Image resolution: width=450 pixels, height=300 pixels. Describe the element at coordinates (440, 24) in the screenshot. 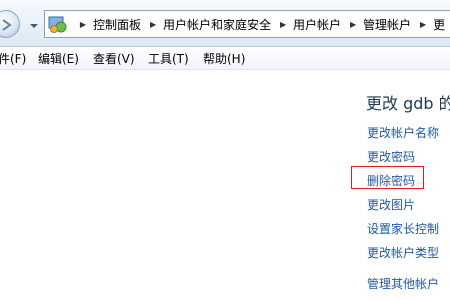

I see `breadcrumb-change-account: 更` at that location.